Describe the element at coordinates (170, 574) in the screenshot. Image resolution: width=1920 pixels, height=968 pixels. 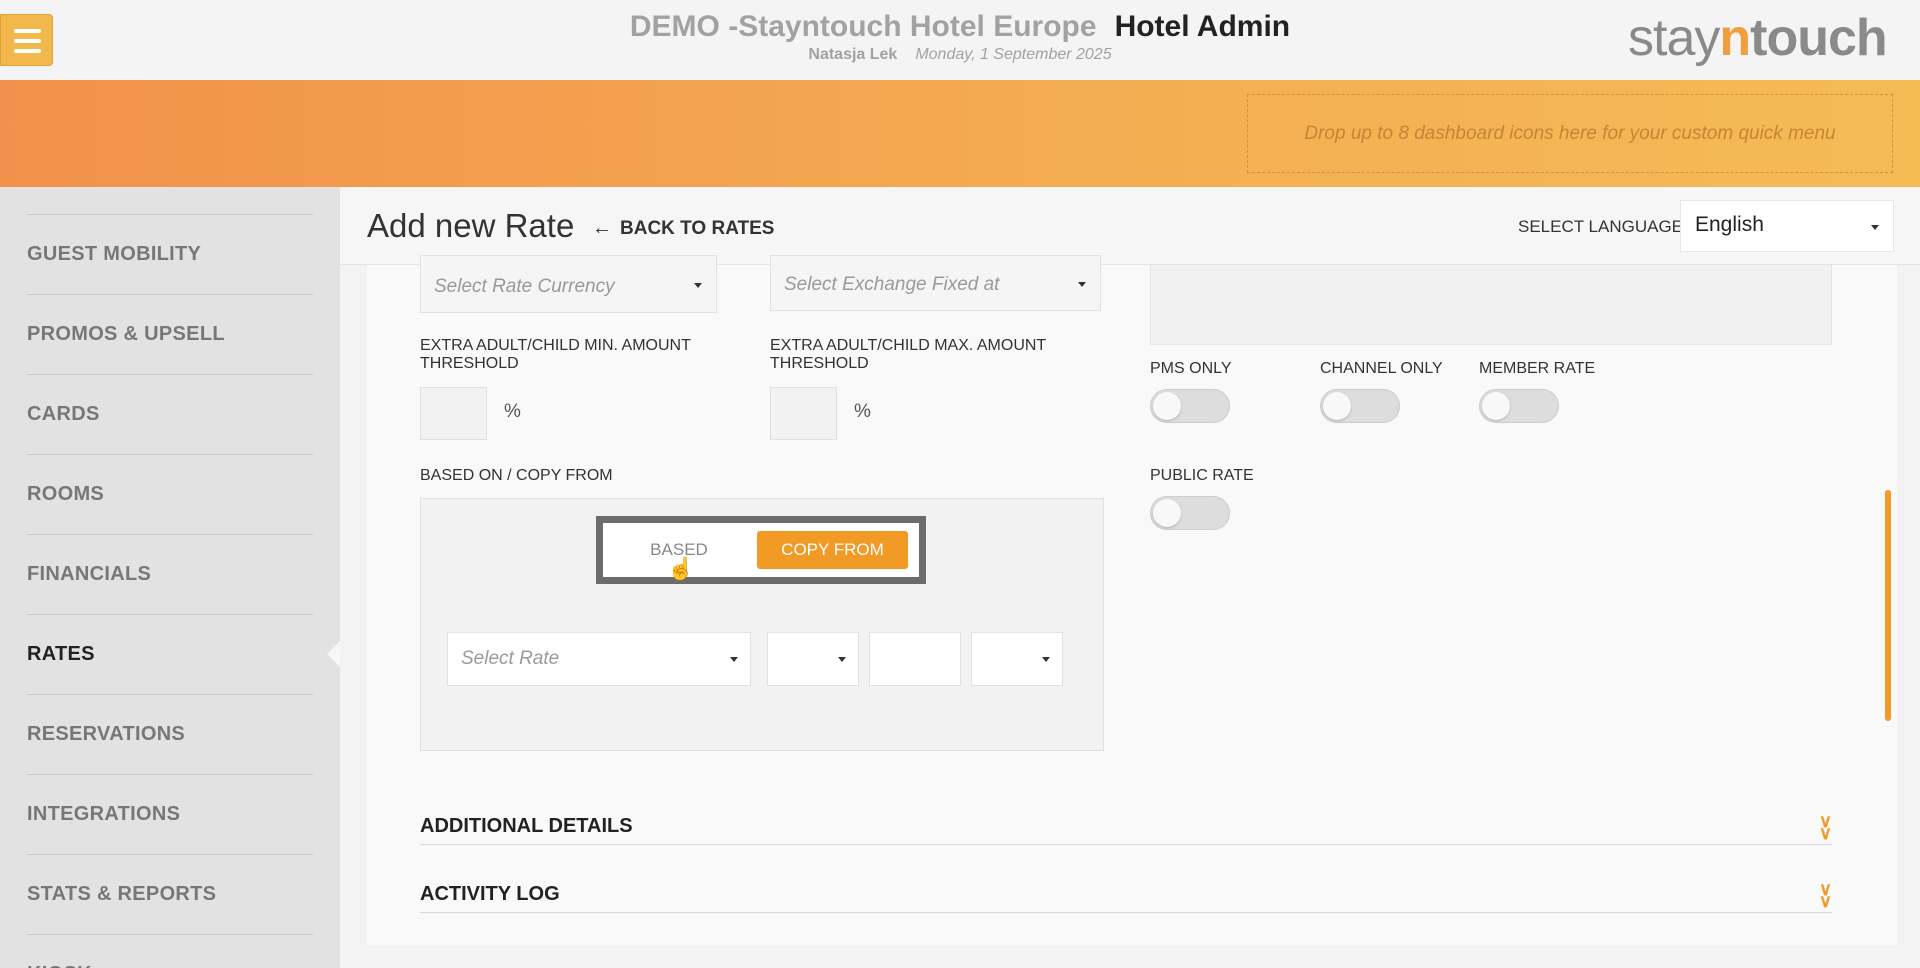
I see `sidebar-item-financials: FINANCIALS` at that location.